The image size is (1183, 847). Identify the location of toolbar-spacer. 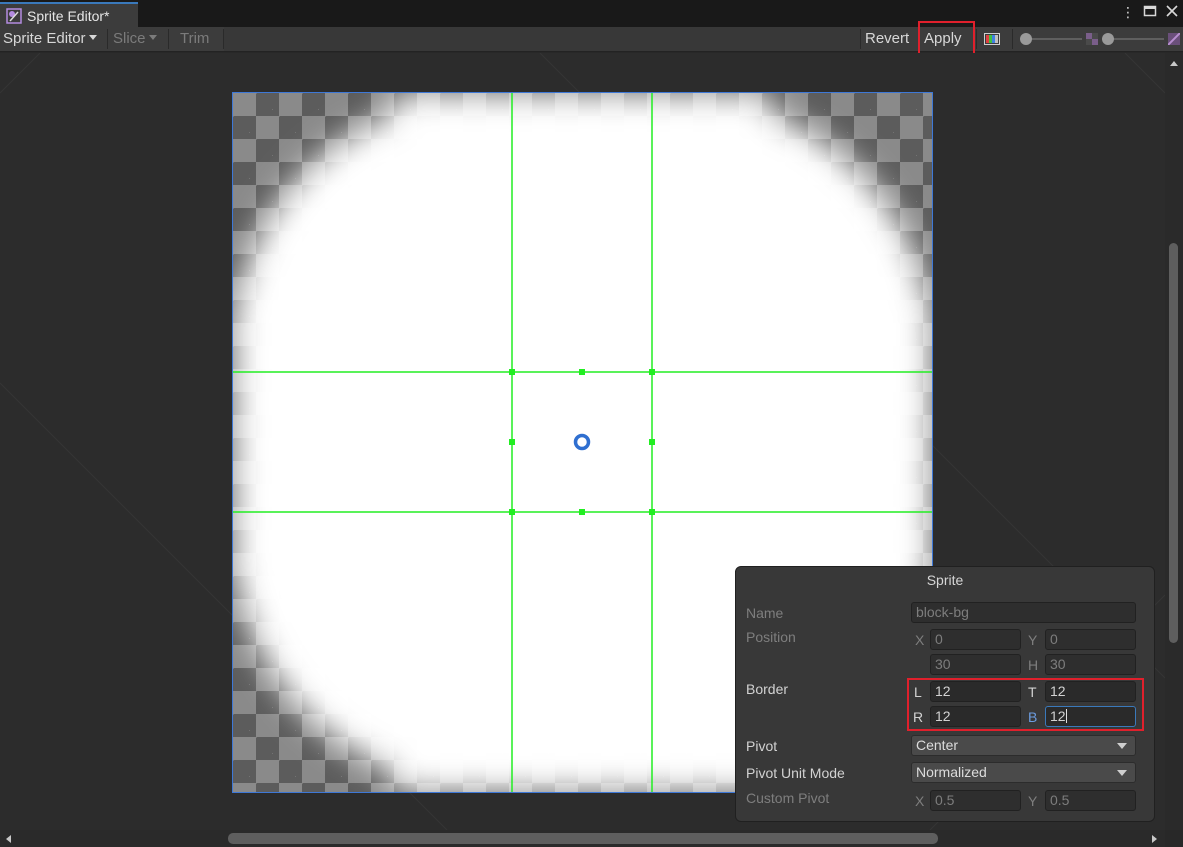
(542, 39).